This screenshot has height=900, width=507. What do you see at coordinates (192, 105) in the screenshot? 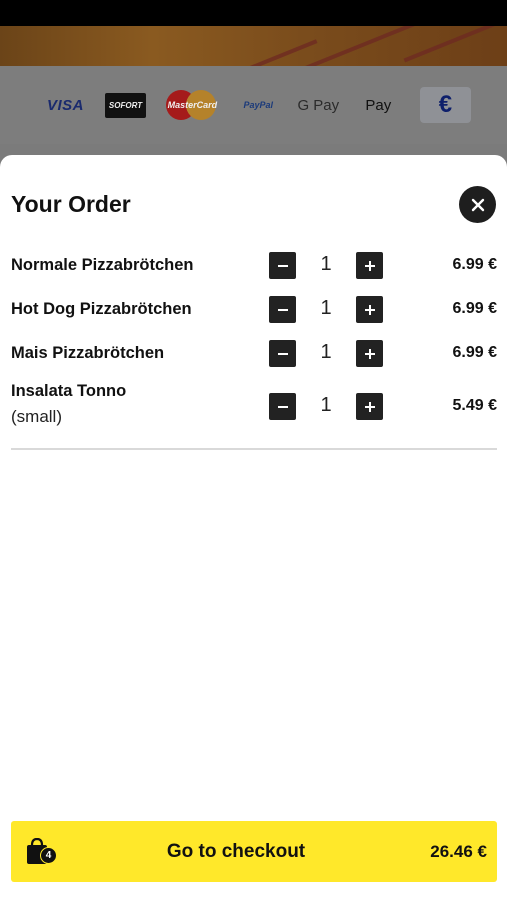
I see `mastercard-logo: MasterCard` at bounding box center [192, 105].